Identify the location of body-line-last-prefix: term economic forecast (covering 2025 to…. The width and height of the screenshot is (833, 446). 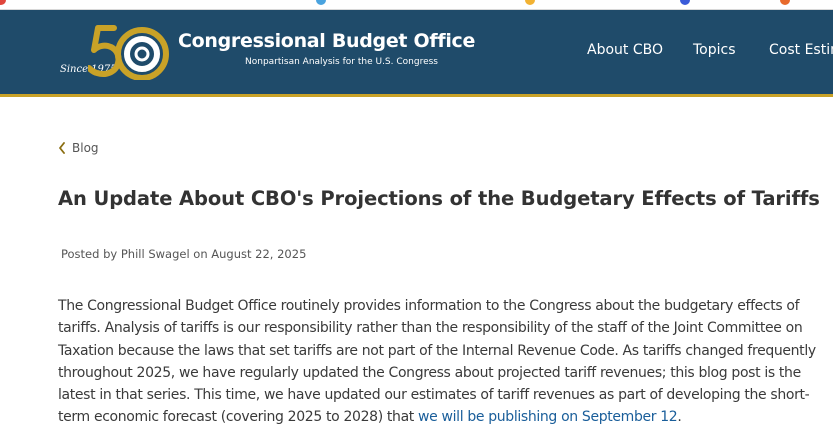
(238, 417).